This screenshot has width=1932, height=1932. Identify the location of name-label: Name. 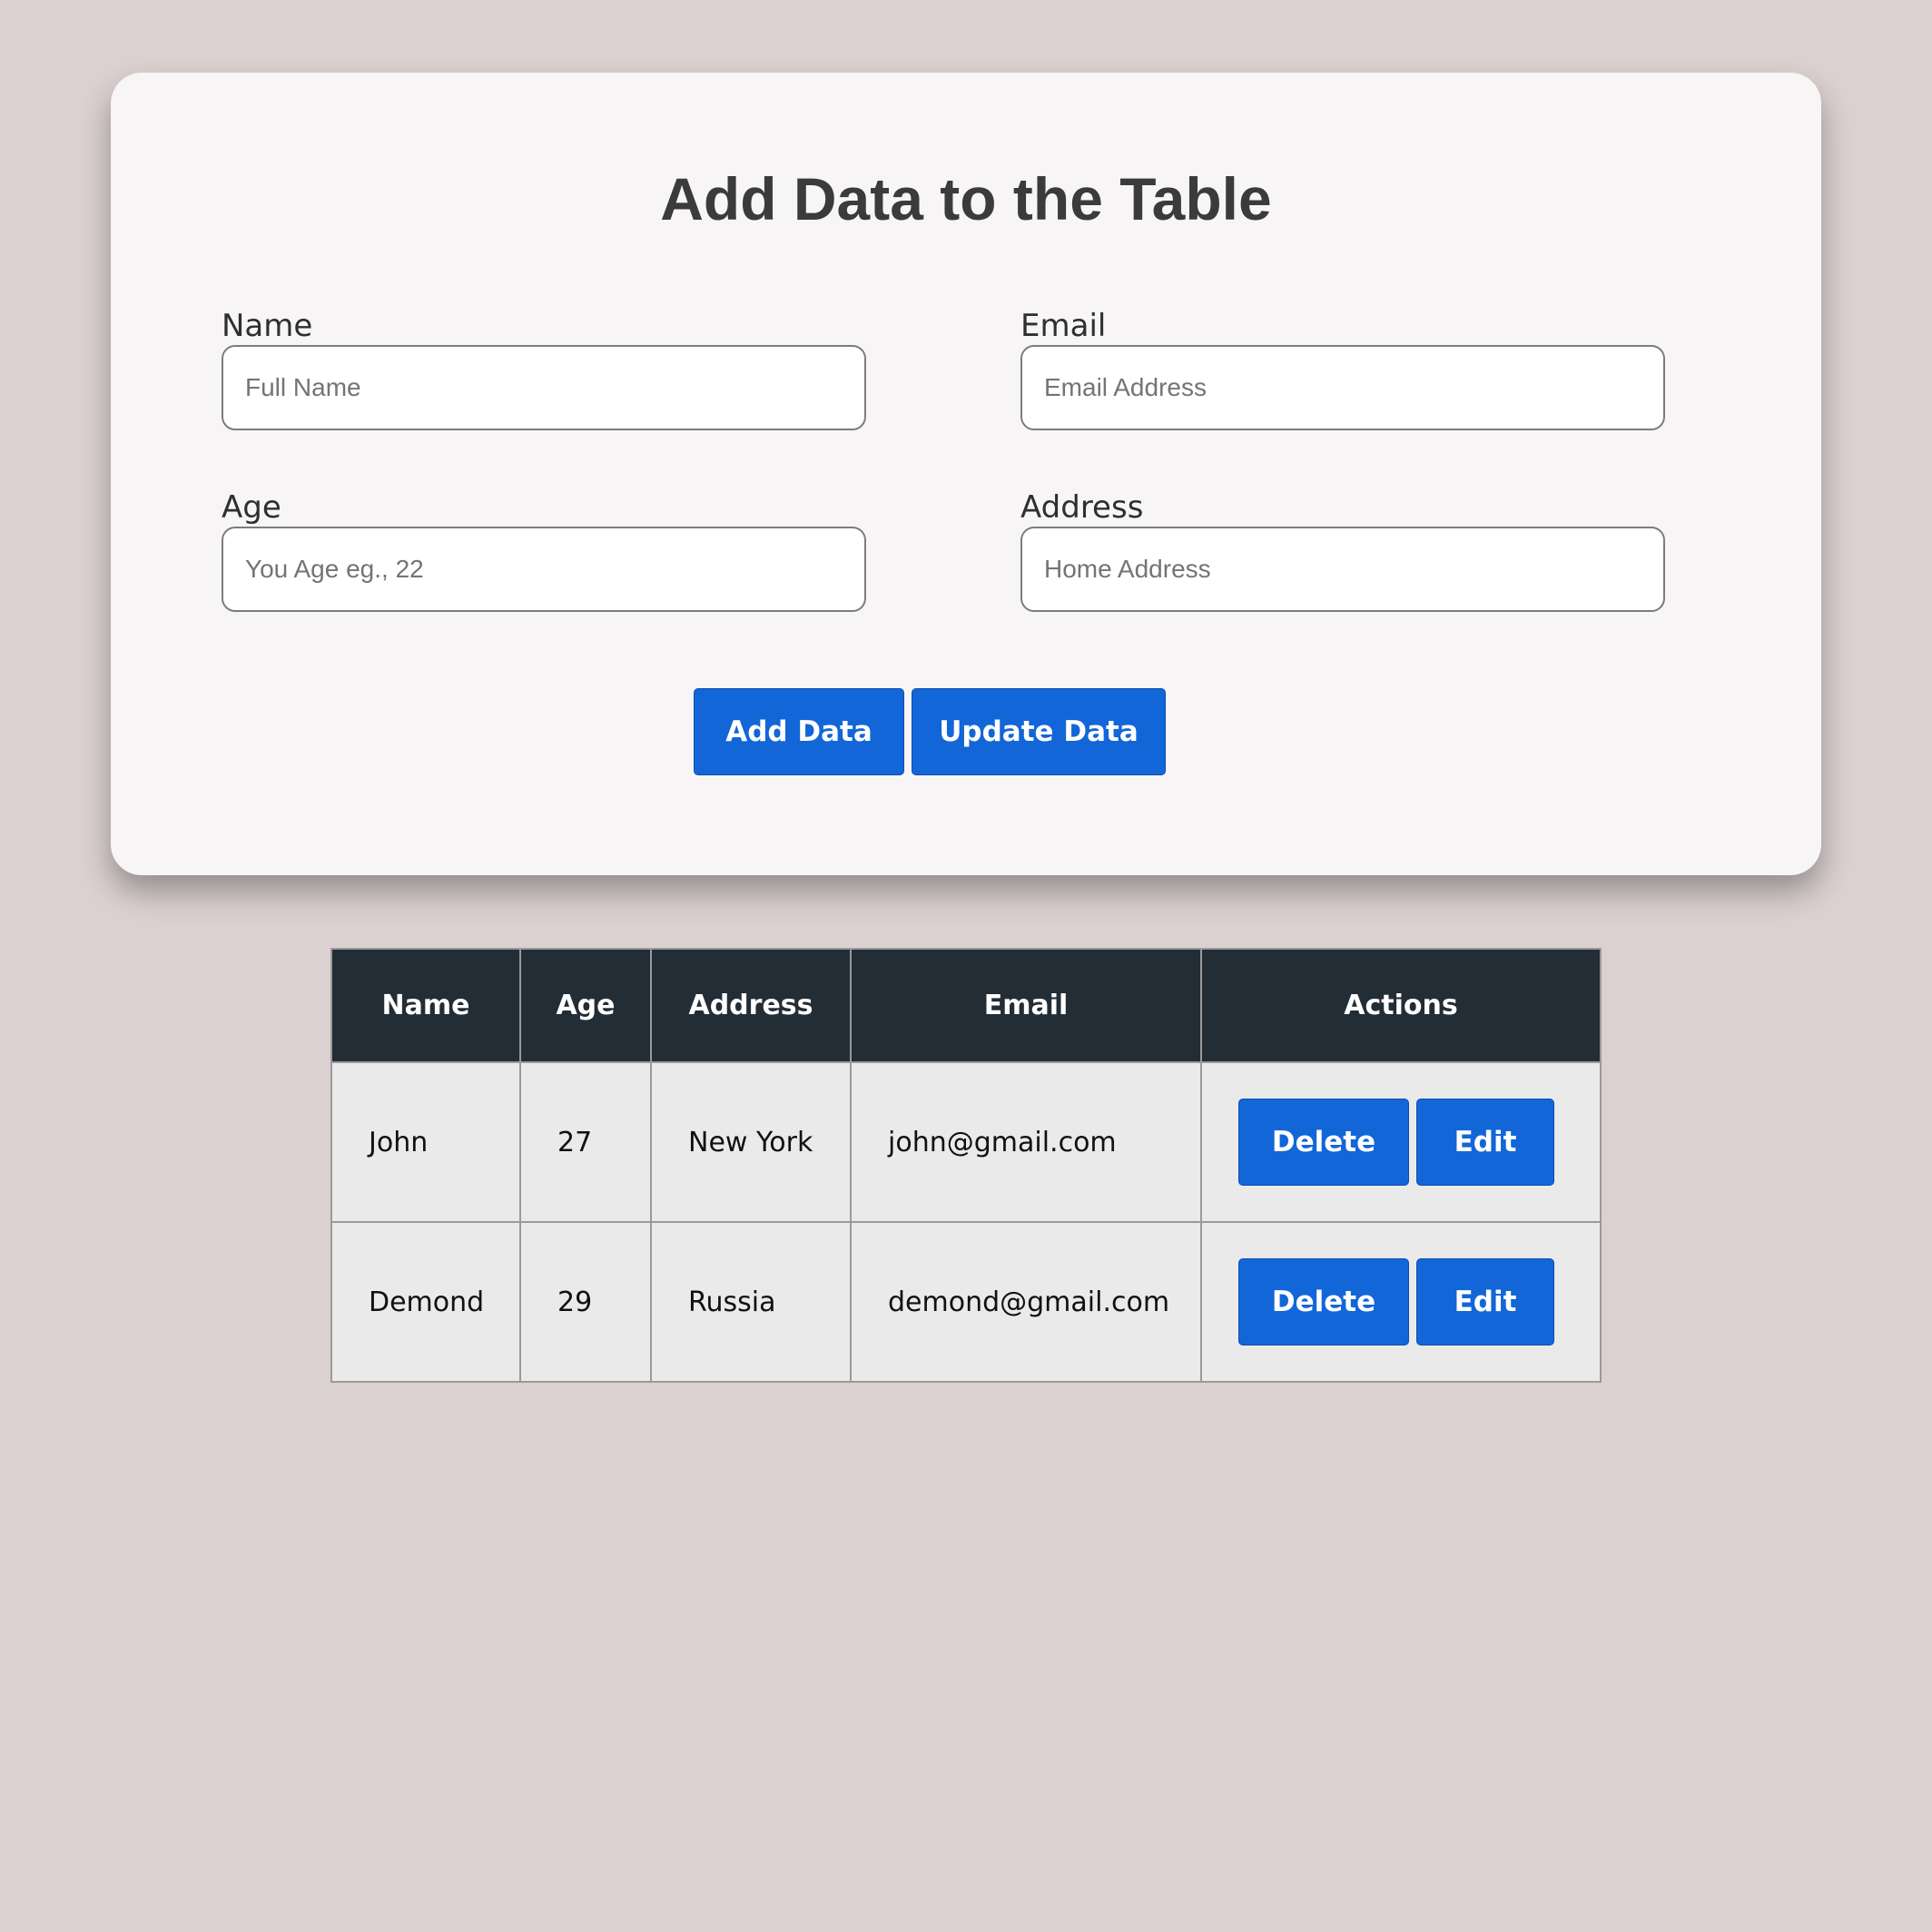
(268, 326).